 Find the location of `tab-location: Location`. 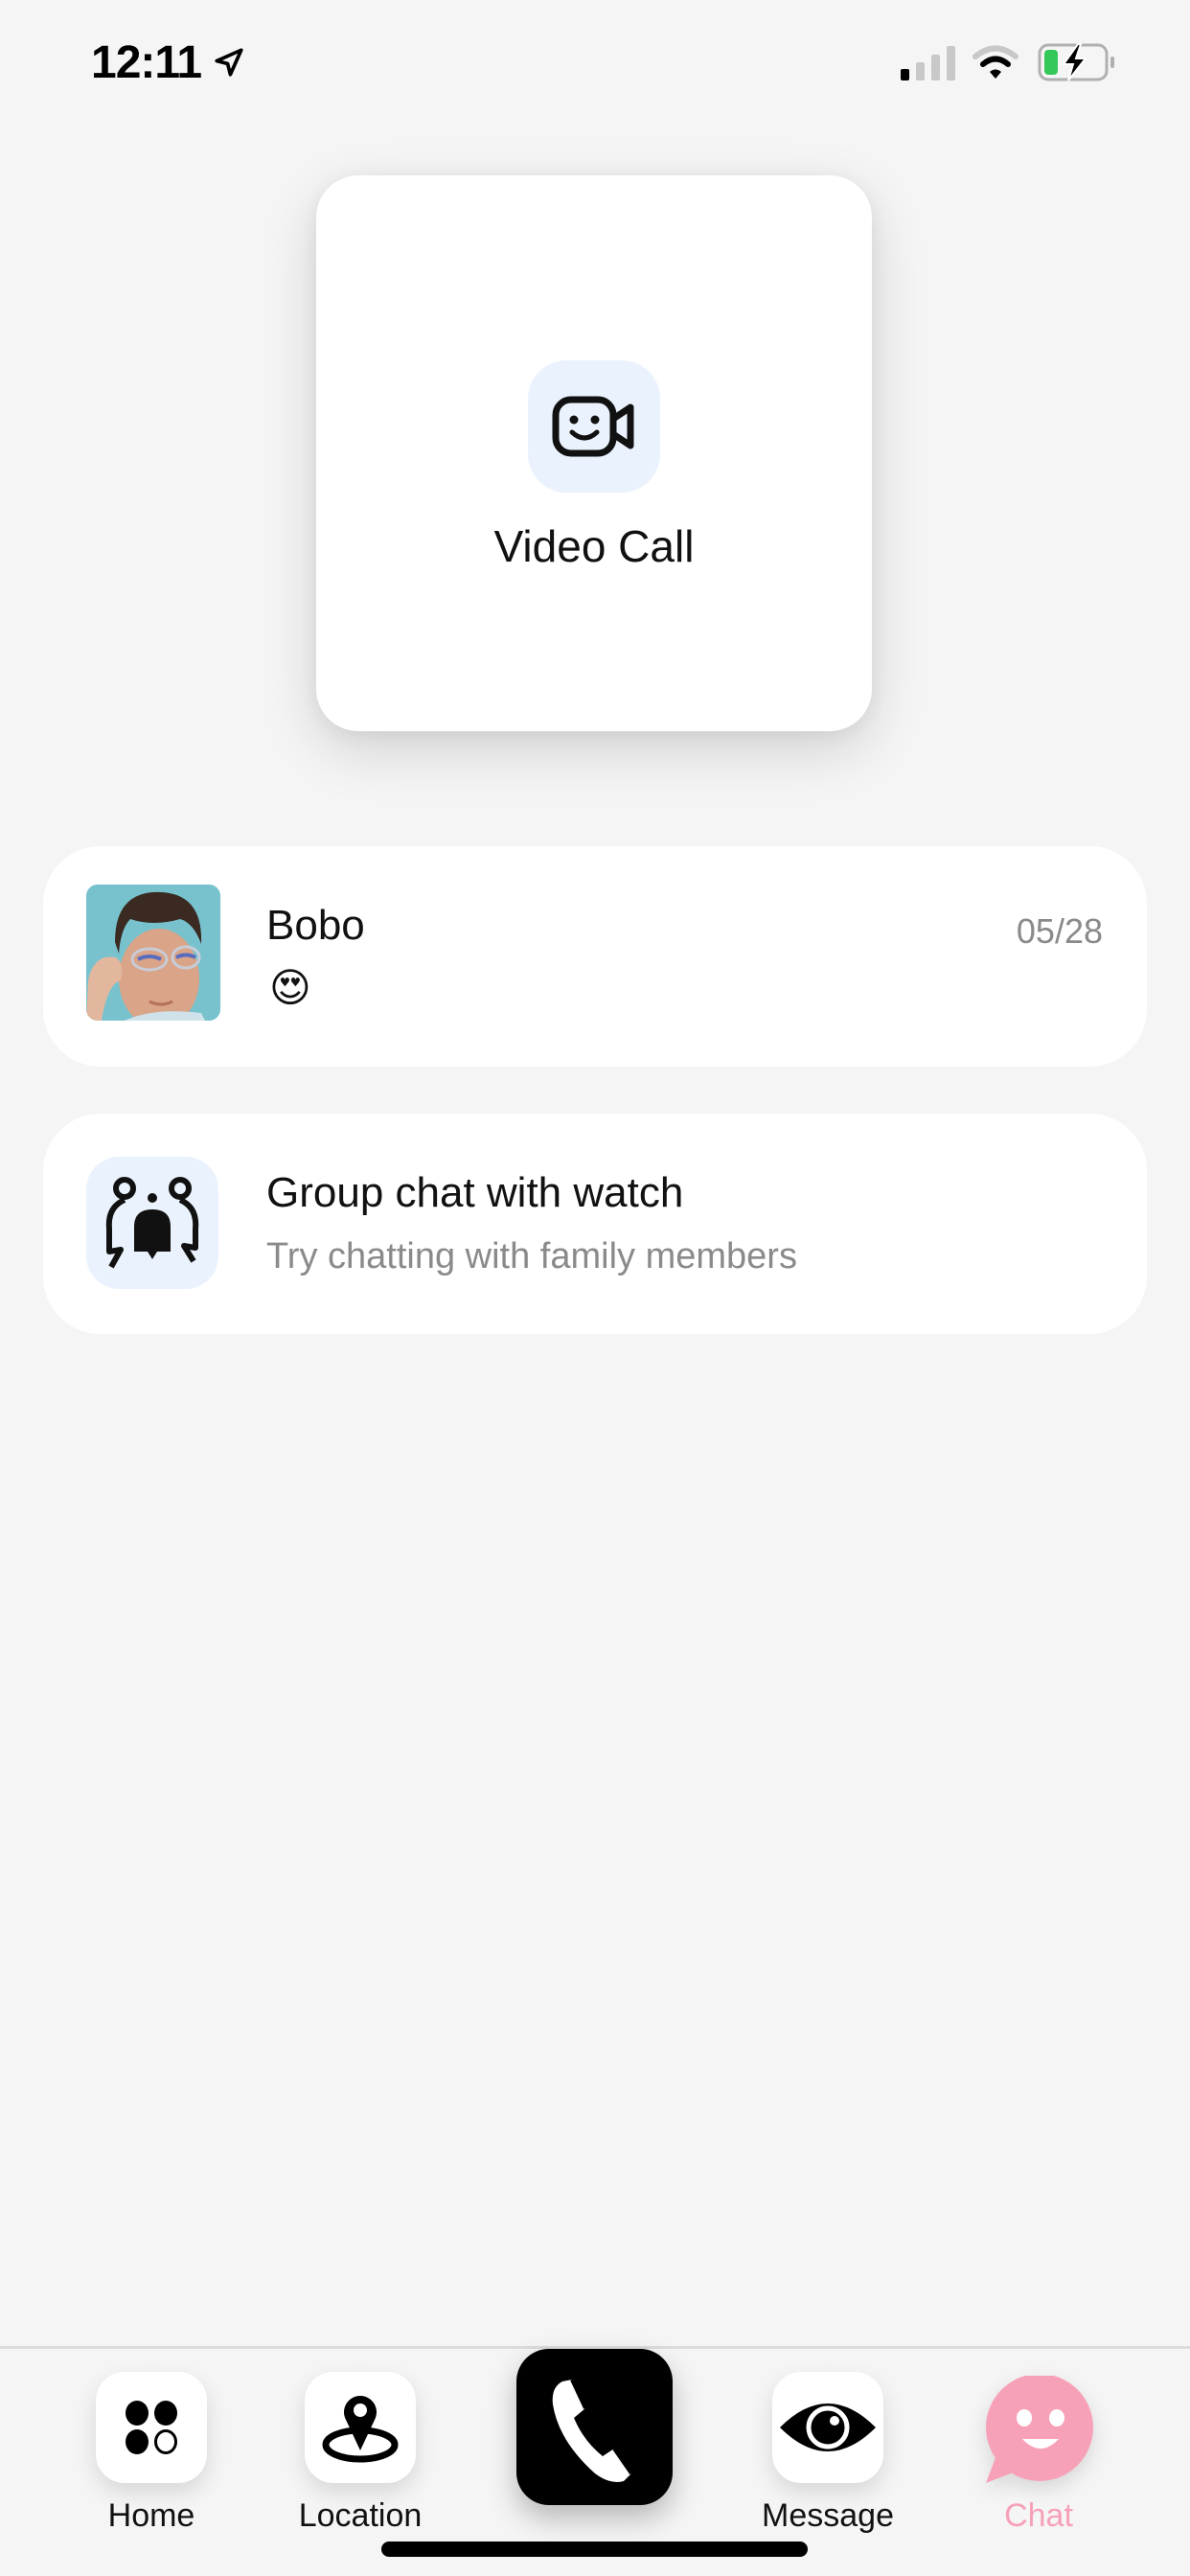

tab-location: Location is located at coordinates (343, 2451).